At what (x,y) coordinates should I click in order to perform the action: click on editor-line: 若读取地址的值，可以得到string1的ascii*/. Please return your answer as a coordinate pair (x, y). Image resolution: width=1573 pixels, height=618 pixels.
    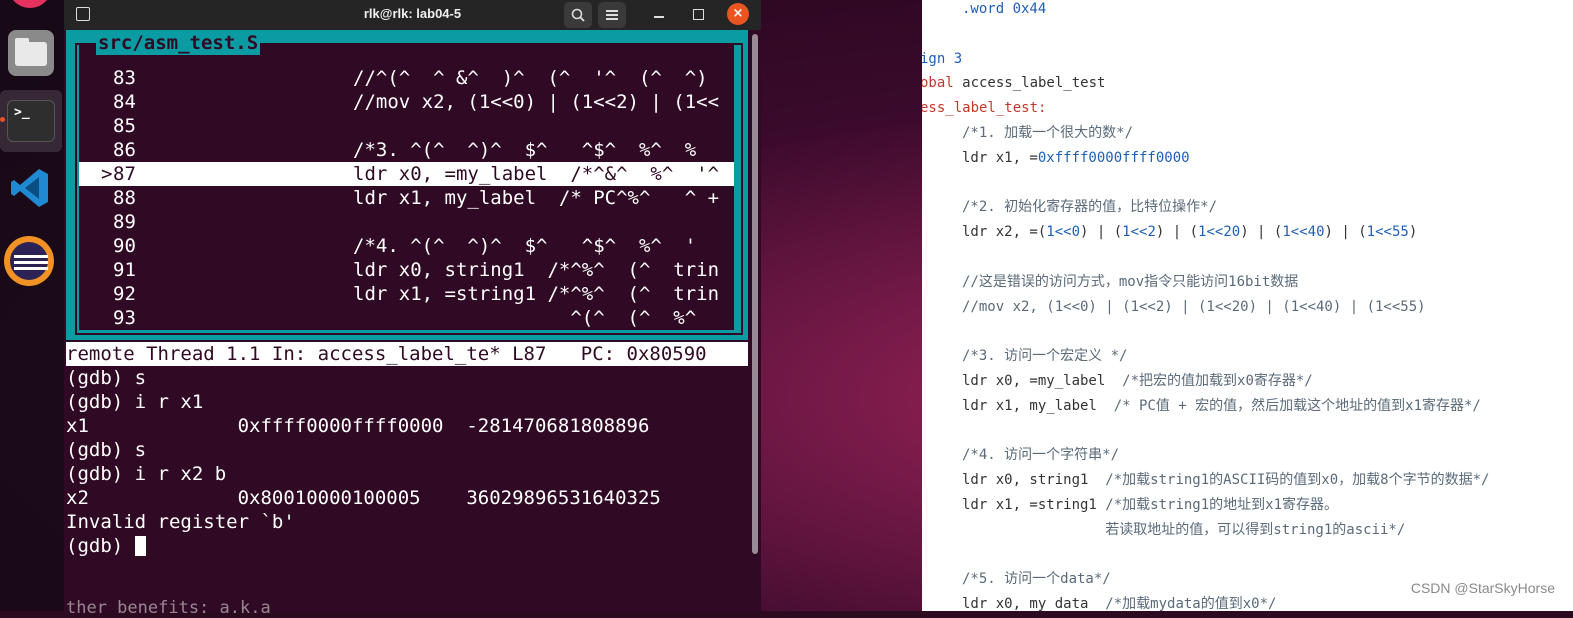
    Looking at the image, I should click on (1183, 530).